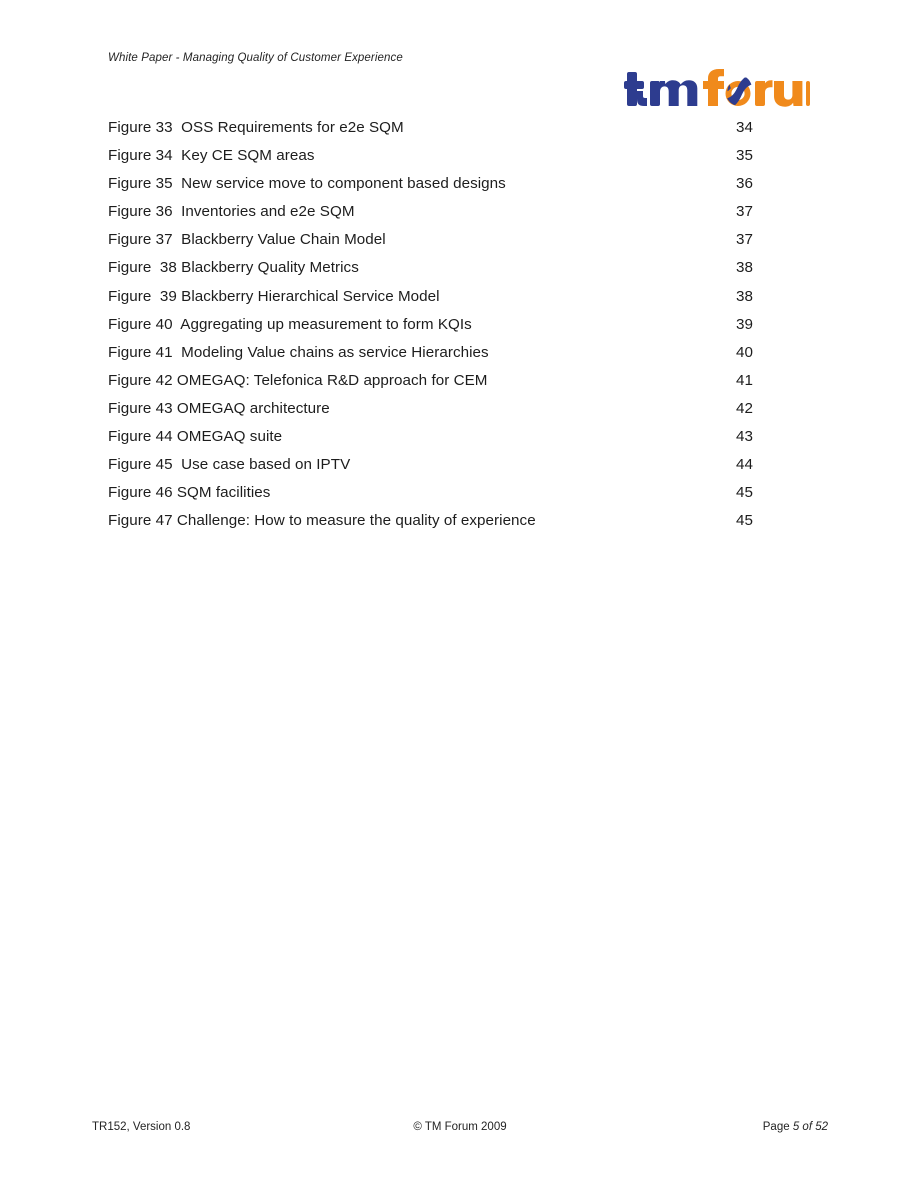 The height and width of the screenshot is (1191, 920). What do you see at coordinates (460, 1127) in the screenshot?
I see `footer-copyright: © TM Forum 2009` at bounding box center [460, 1127].